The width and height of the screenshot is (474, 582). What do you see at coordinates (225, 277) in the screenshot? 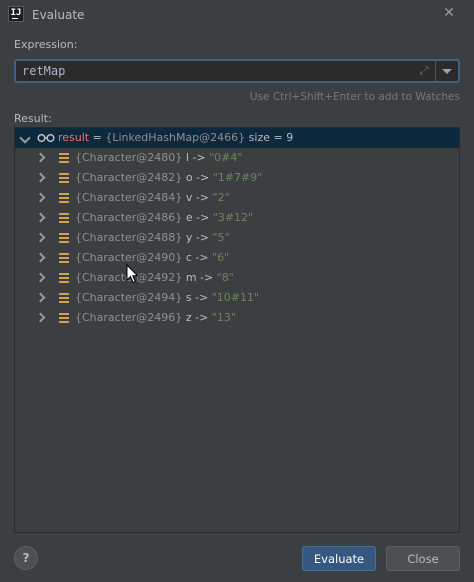
I see `entry-value: "8"` at bounding box center [225, 277].